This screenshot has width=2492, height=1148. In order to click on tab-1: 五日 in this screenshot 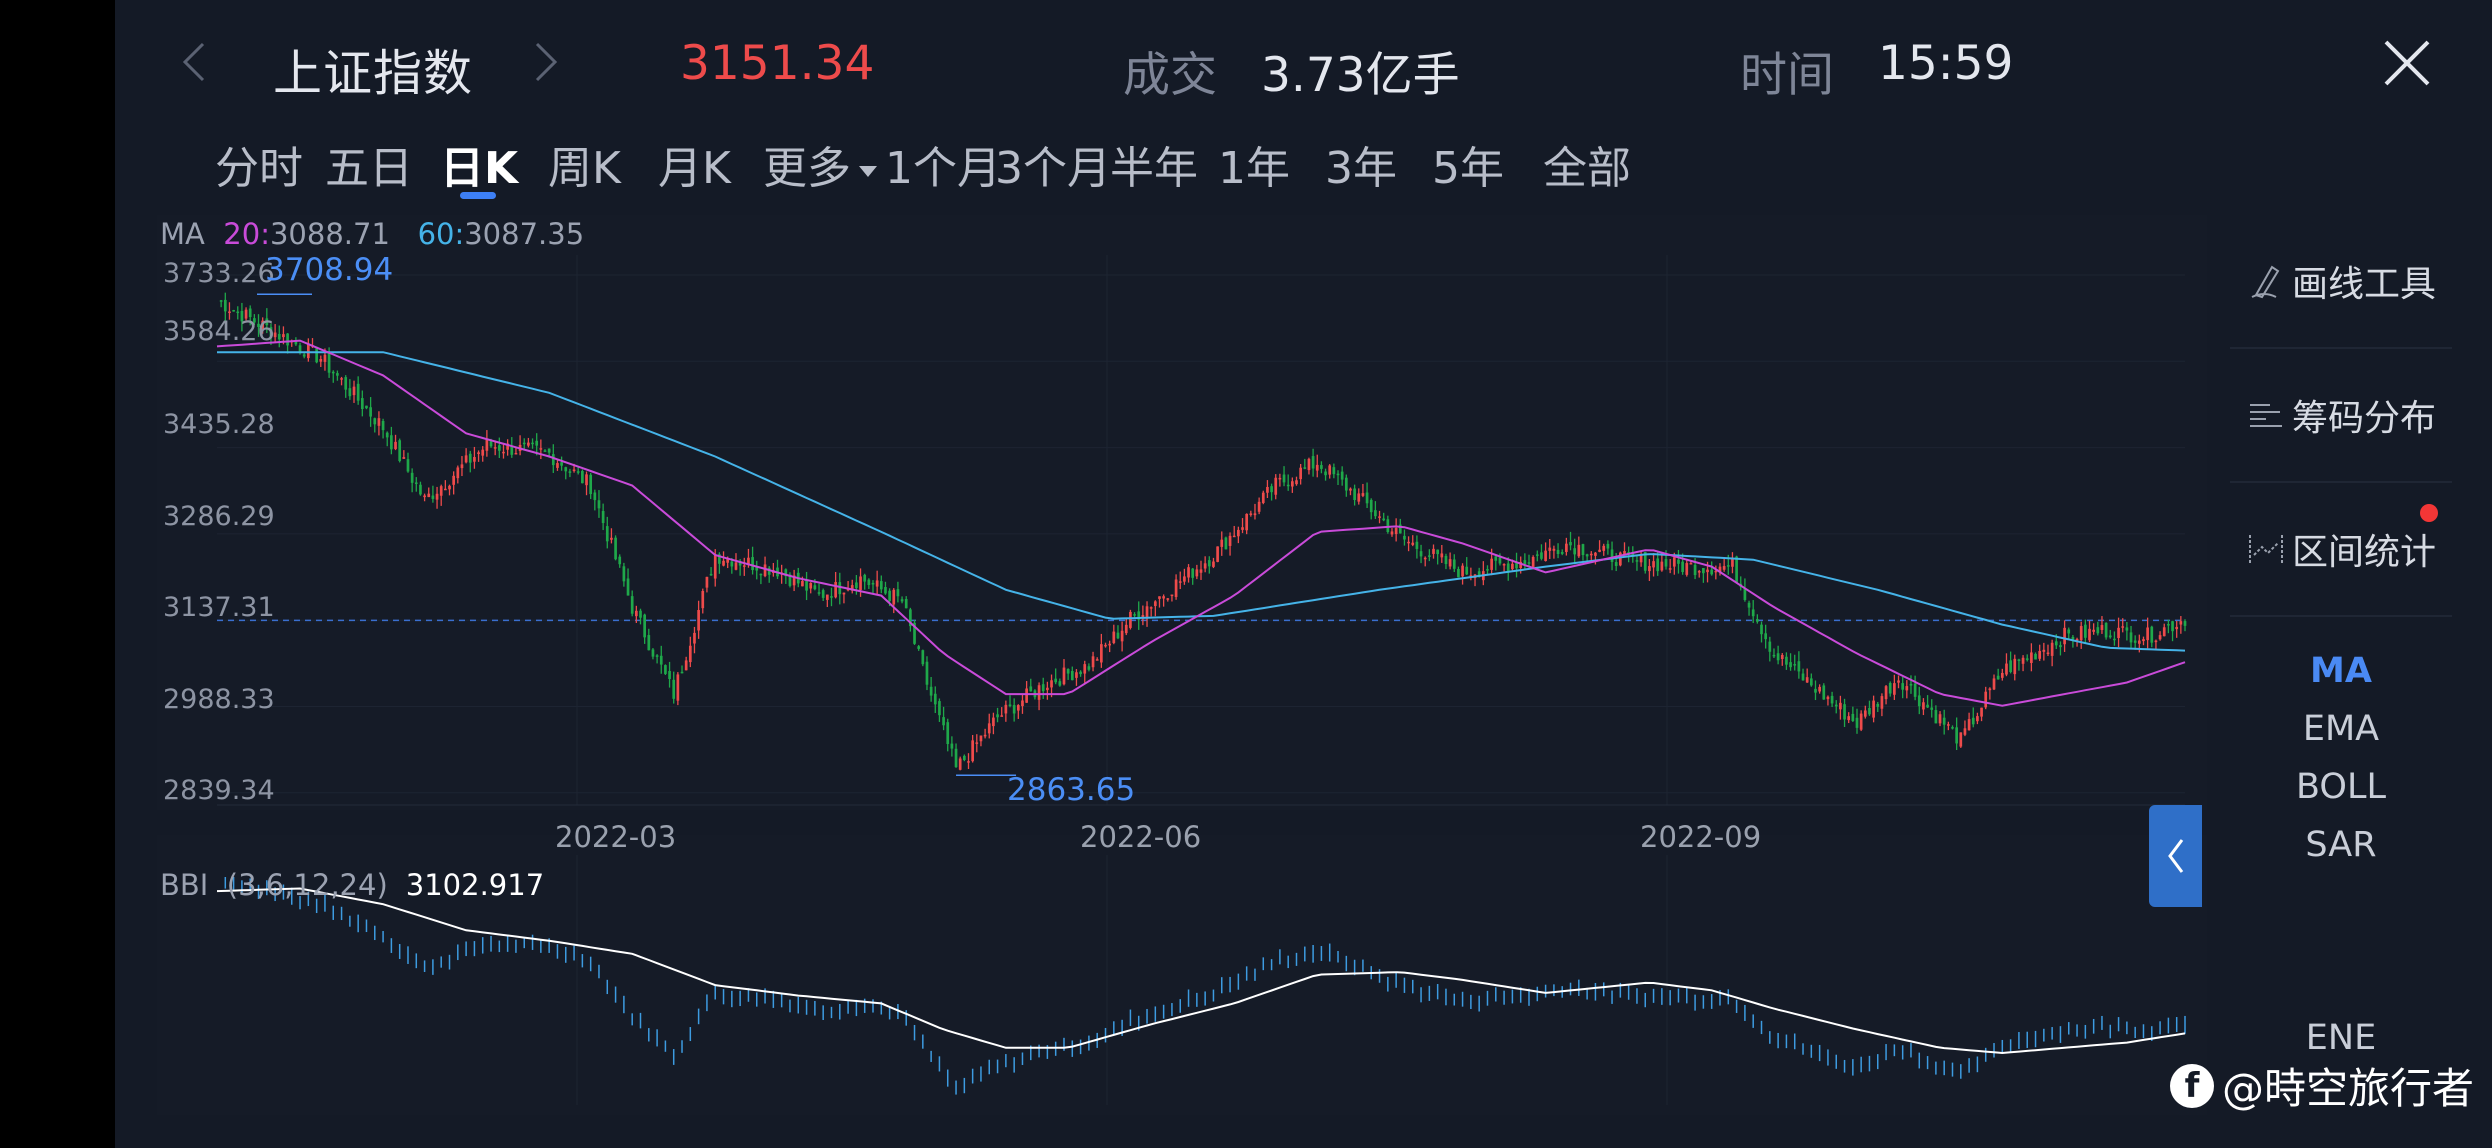, I will do `click(369, 164)`.